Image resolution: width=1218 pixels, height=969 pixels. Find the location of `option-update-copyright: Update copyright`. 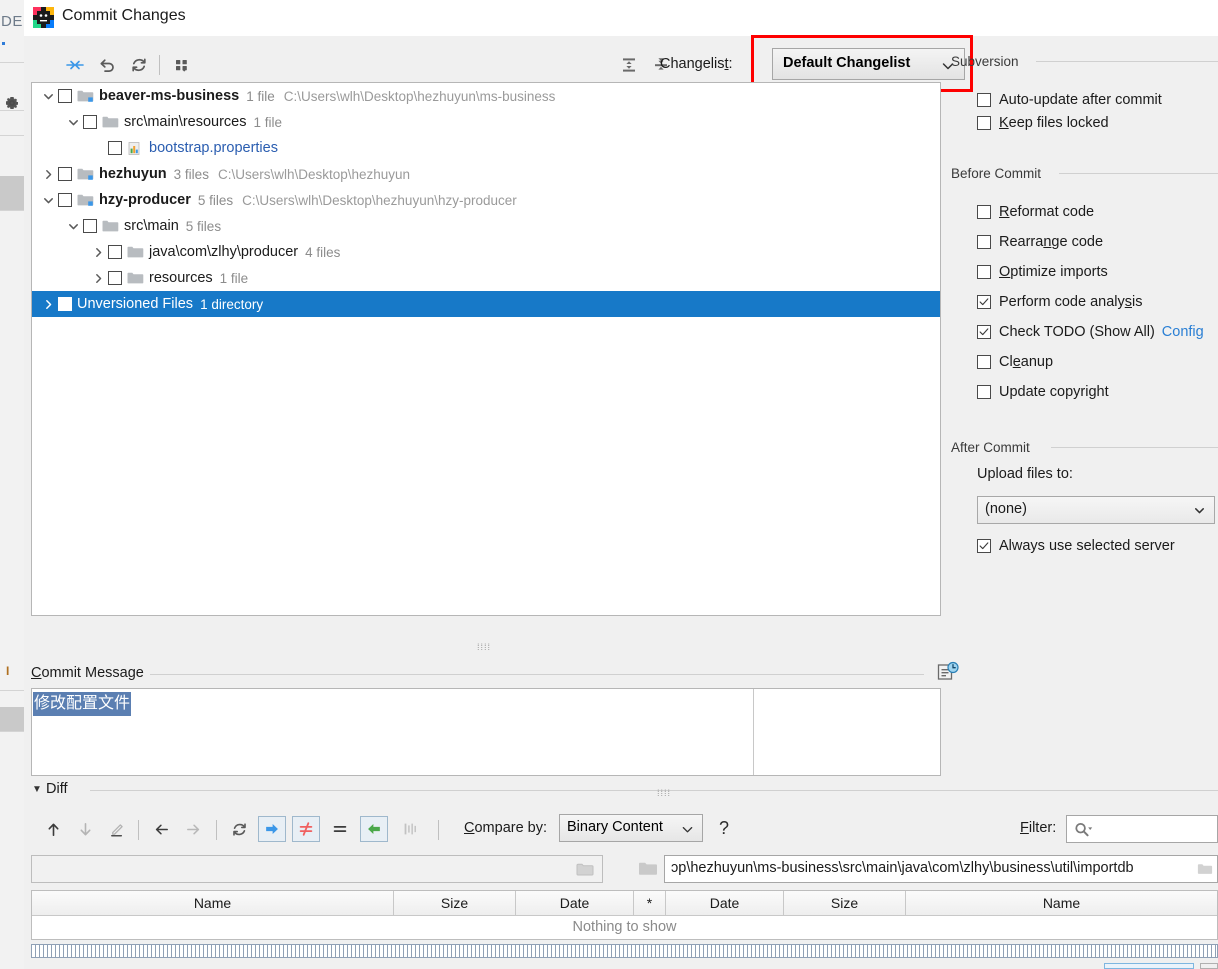

option-update-copyright: Update copyright is located at coordinates (1043, 392).